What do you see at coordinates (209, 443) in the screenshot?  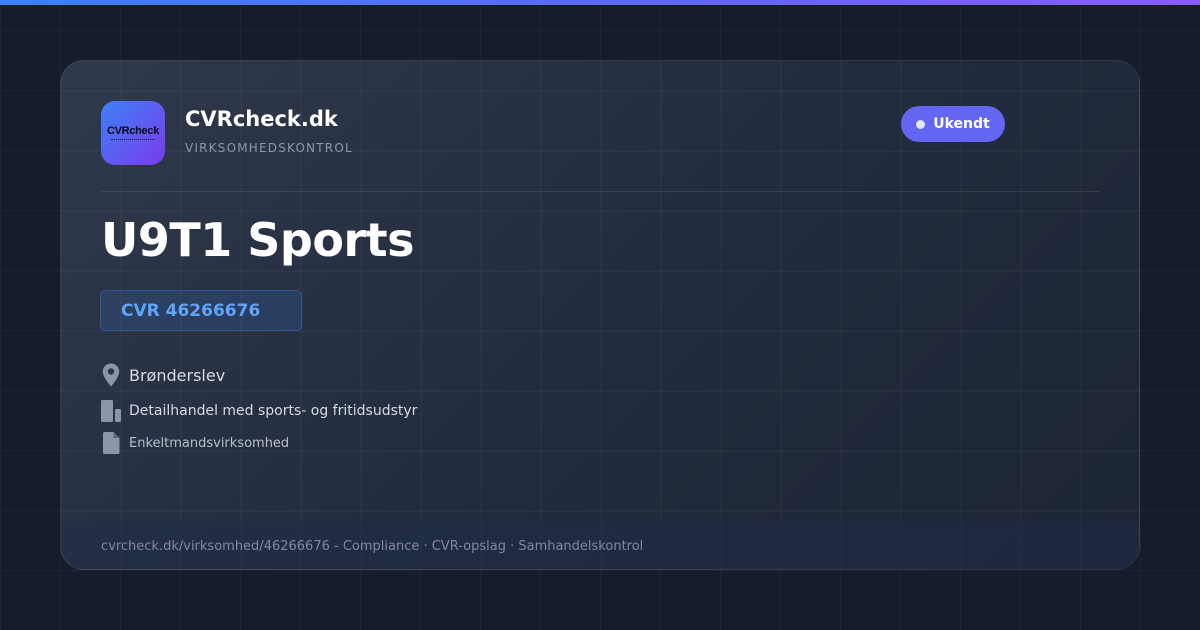 I see `company-type-text: Enkeltmandsvirksomhed` at bounding box center [209, 443].